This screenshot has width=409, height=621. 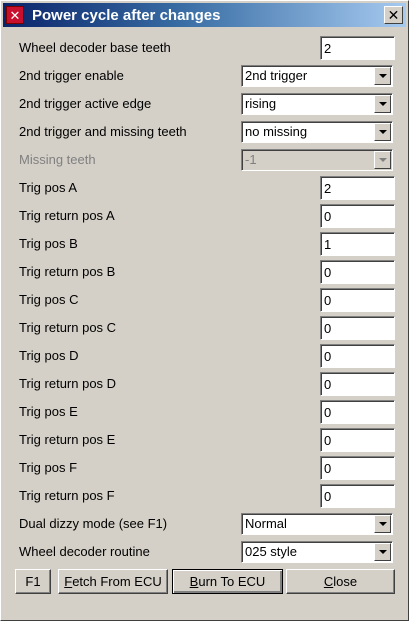 What do you see at coordinates (194, 581) in the screenshot?
I see `burn-mnemonic: B` at bounding box center [194, 581].